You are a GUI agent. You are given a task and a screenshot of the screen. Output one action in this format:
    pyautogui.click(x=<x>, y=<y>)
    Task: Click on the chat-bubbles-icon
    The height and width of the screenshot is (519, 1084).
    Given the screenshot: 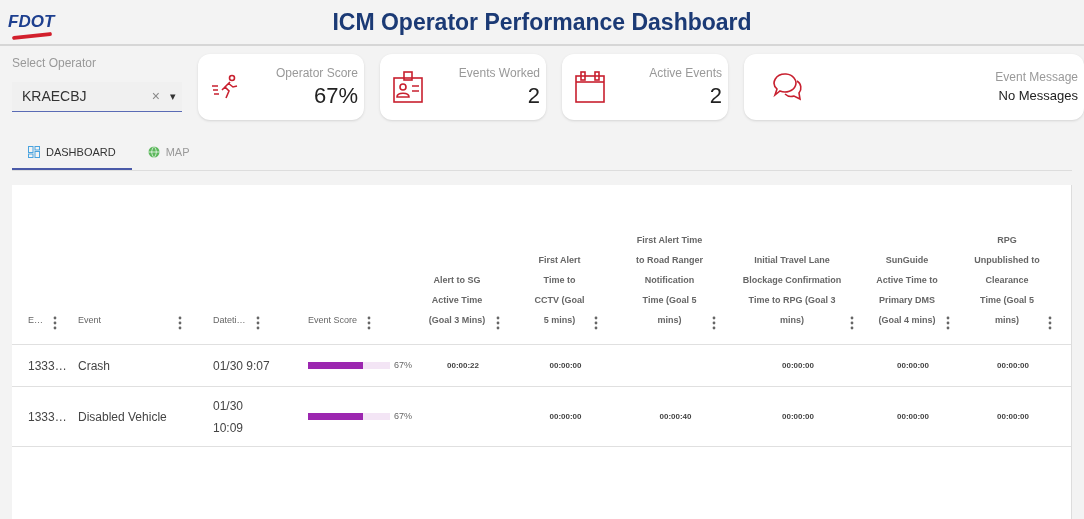 What is the action you would take?
    pyautogui.click(x=788, y=87)
    